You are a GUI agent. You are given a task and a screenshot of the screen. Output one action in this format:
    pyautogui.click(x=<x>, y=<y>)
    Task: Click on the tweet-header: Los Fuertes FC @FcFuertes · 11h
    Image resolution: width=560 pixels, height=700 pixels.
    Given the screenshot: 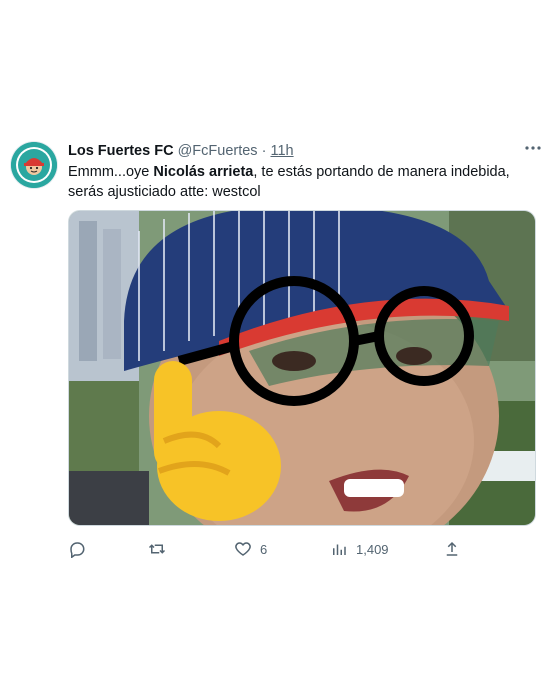 What is the action you would take?
    pyautogui.click(x=294, y=151)
    